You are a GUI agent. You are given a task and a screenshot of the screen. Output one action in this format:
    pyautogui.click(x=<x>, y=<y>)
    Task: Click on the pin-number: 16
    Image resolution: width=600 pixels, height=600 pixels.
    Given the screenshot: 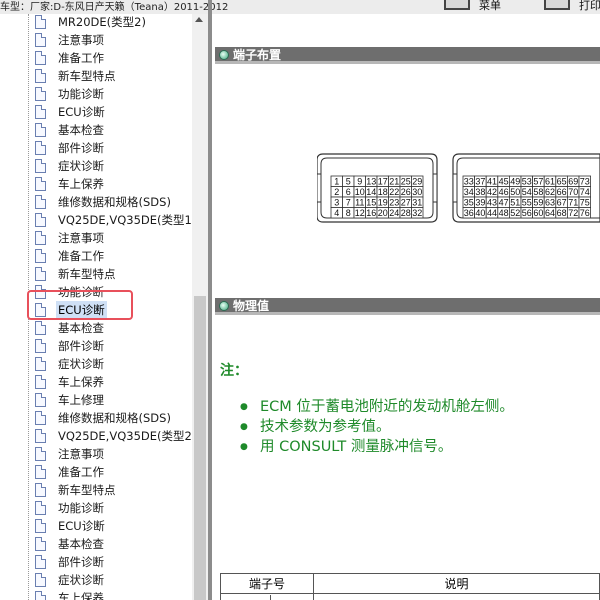 What is the action you would take?
    pyautogui.click(x=371, y=213)
    